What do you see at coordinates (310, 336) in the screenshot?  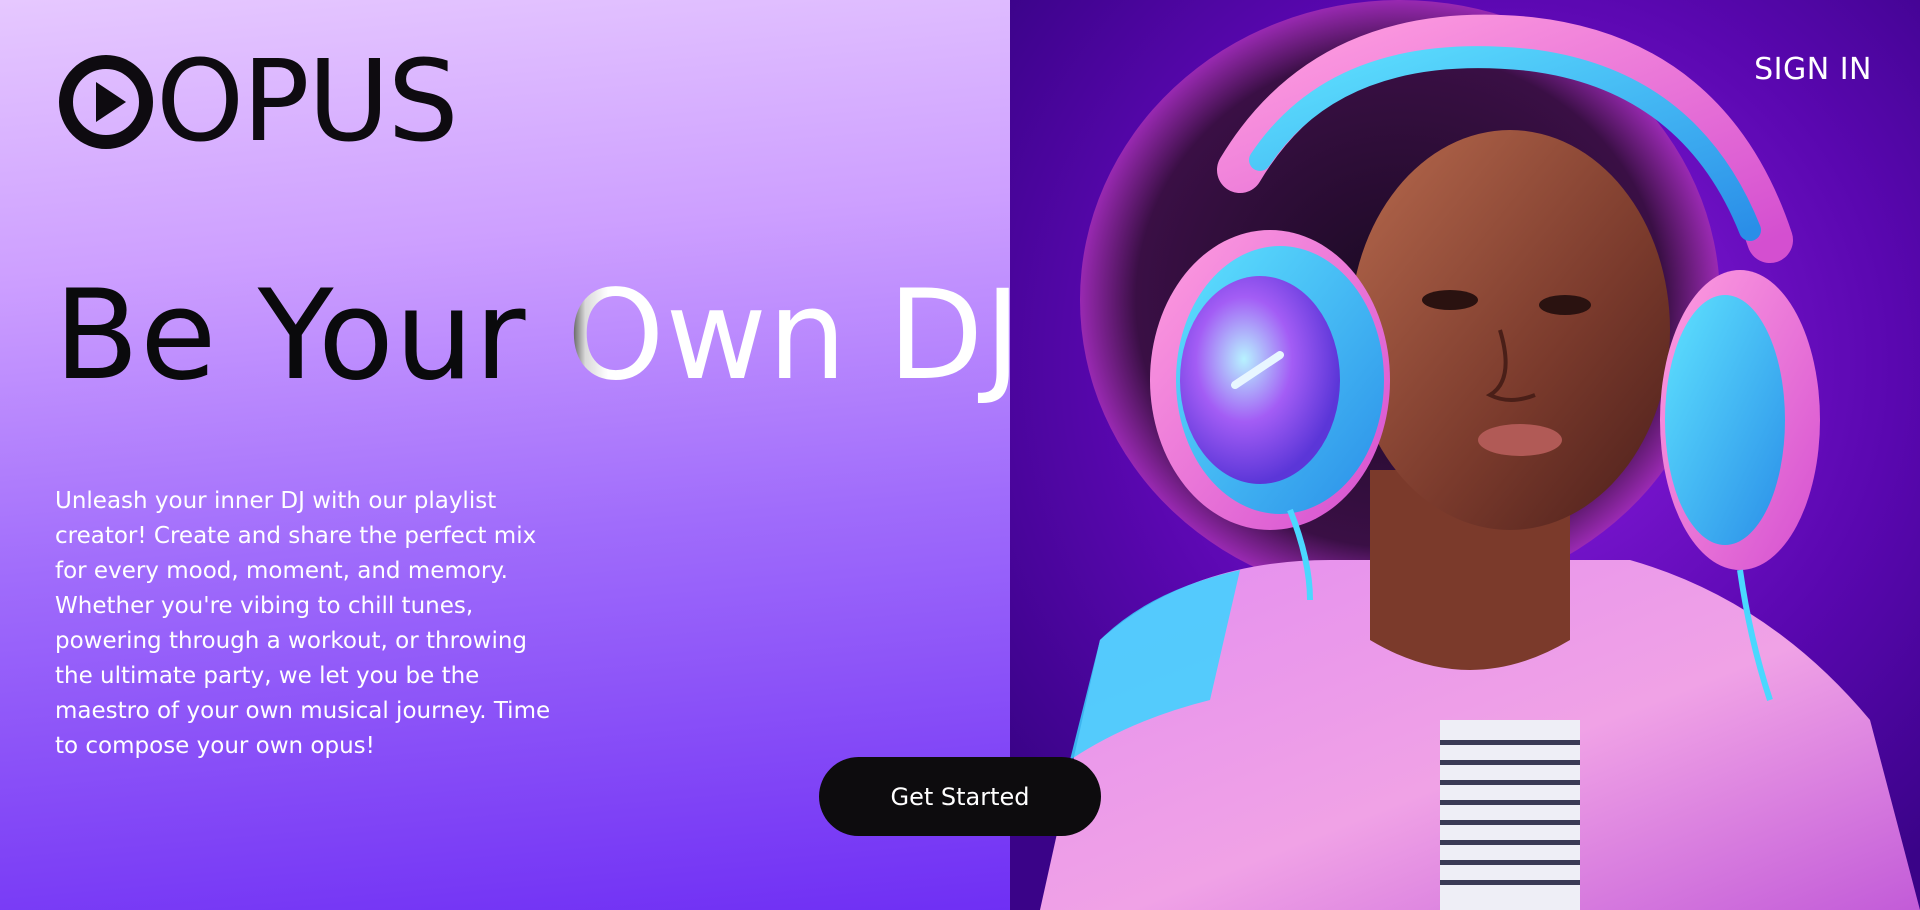 I see `headline-dark-text: Be Your` at bounding box center [310, 336].